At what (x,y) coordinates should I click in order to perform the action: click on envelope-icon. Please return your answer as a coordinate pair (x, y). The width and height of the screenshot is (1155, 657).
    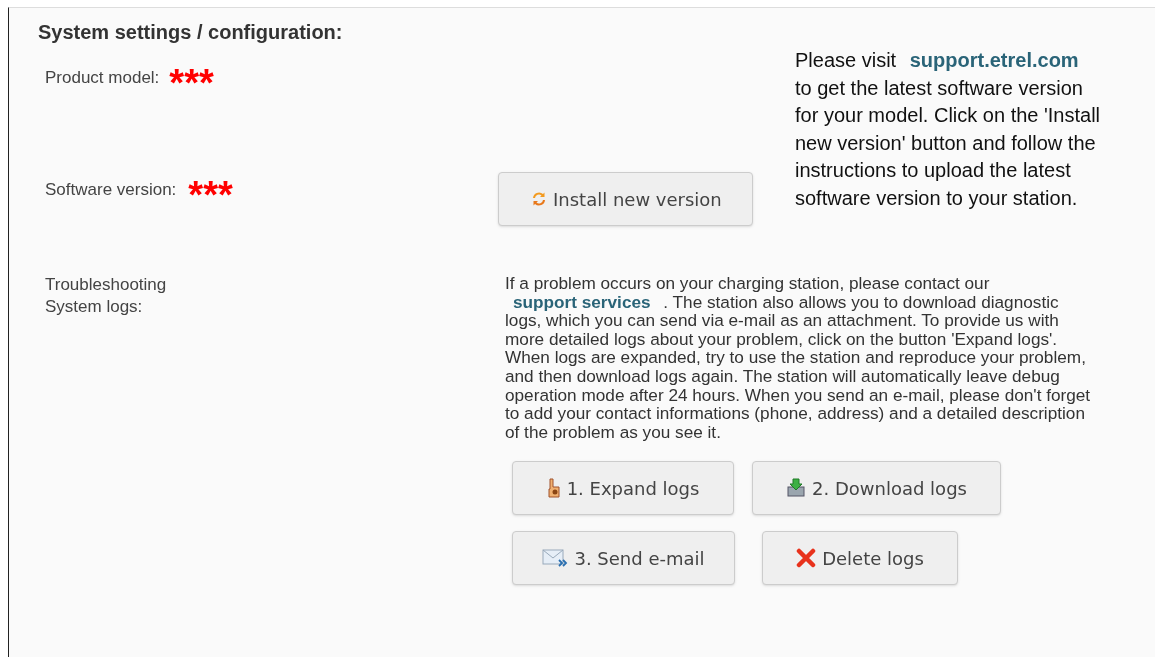
    Looking at the image, I should click on (555, 558).